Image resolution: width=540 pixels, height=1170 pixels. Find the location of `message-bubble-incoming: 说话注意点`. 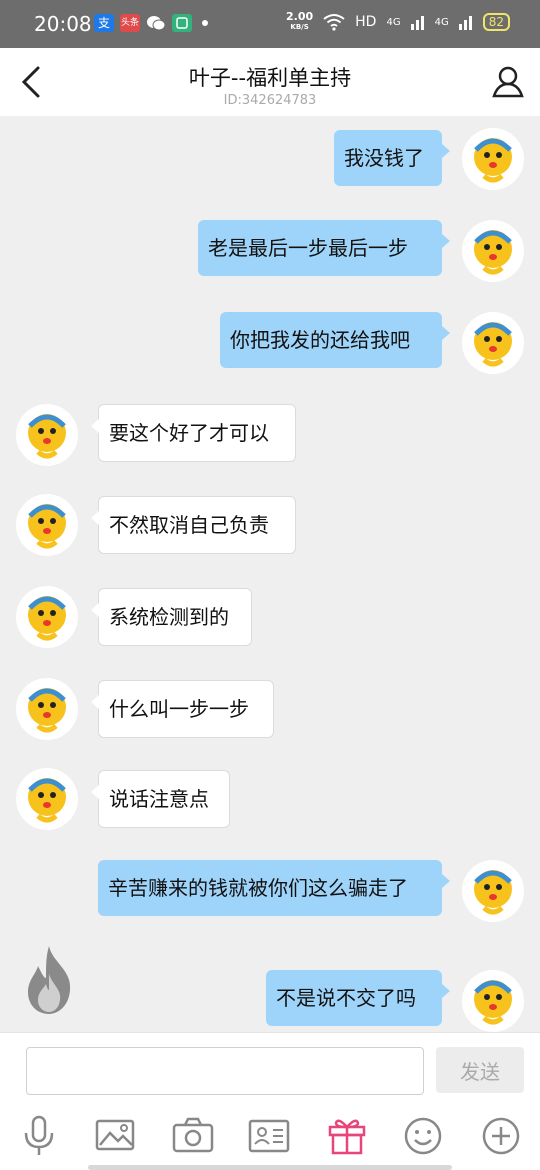

message-bubble-incoming: 说话注意点 is located at coordinates (160, 799).